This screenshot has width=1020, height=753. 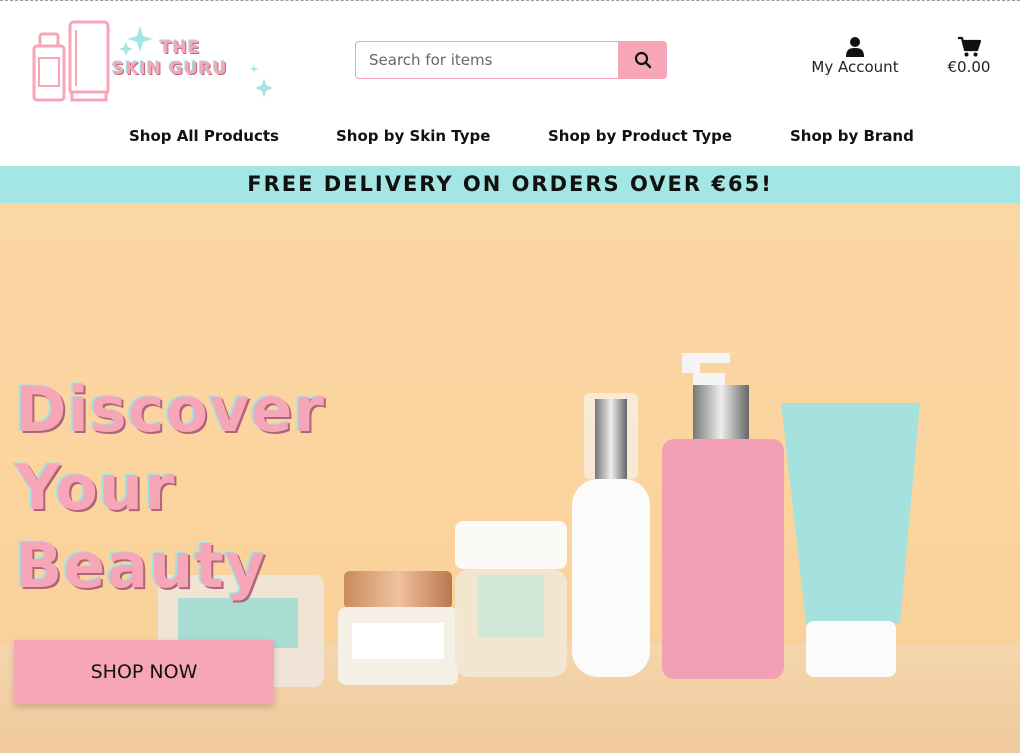 What do you see at coordinates (852, 136) in the screenshot?
I see `nav-shop-by-brand: Shop by Brand` at bounding box center [852, 136].